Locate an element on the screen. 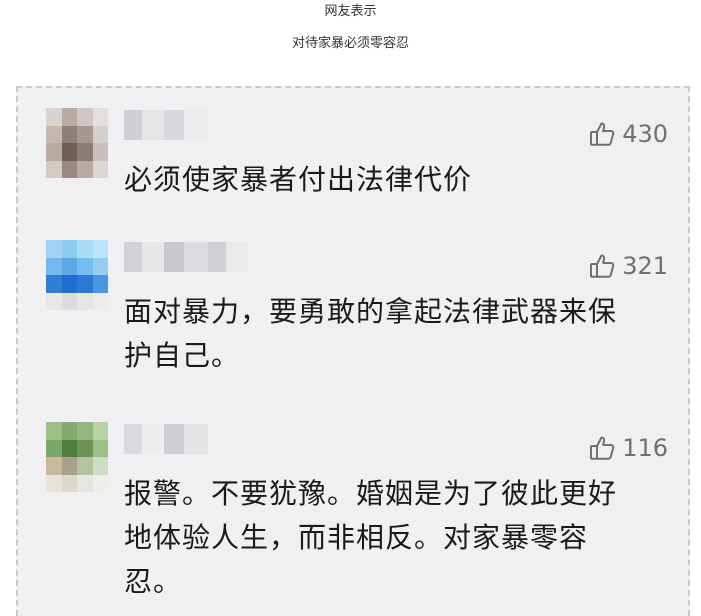 This screenshot has height=616, width=701. like-button: 430 is located at coordinates (628, 134).